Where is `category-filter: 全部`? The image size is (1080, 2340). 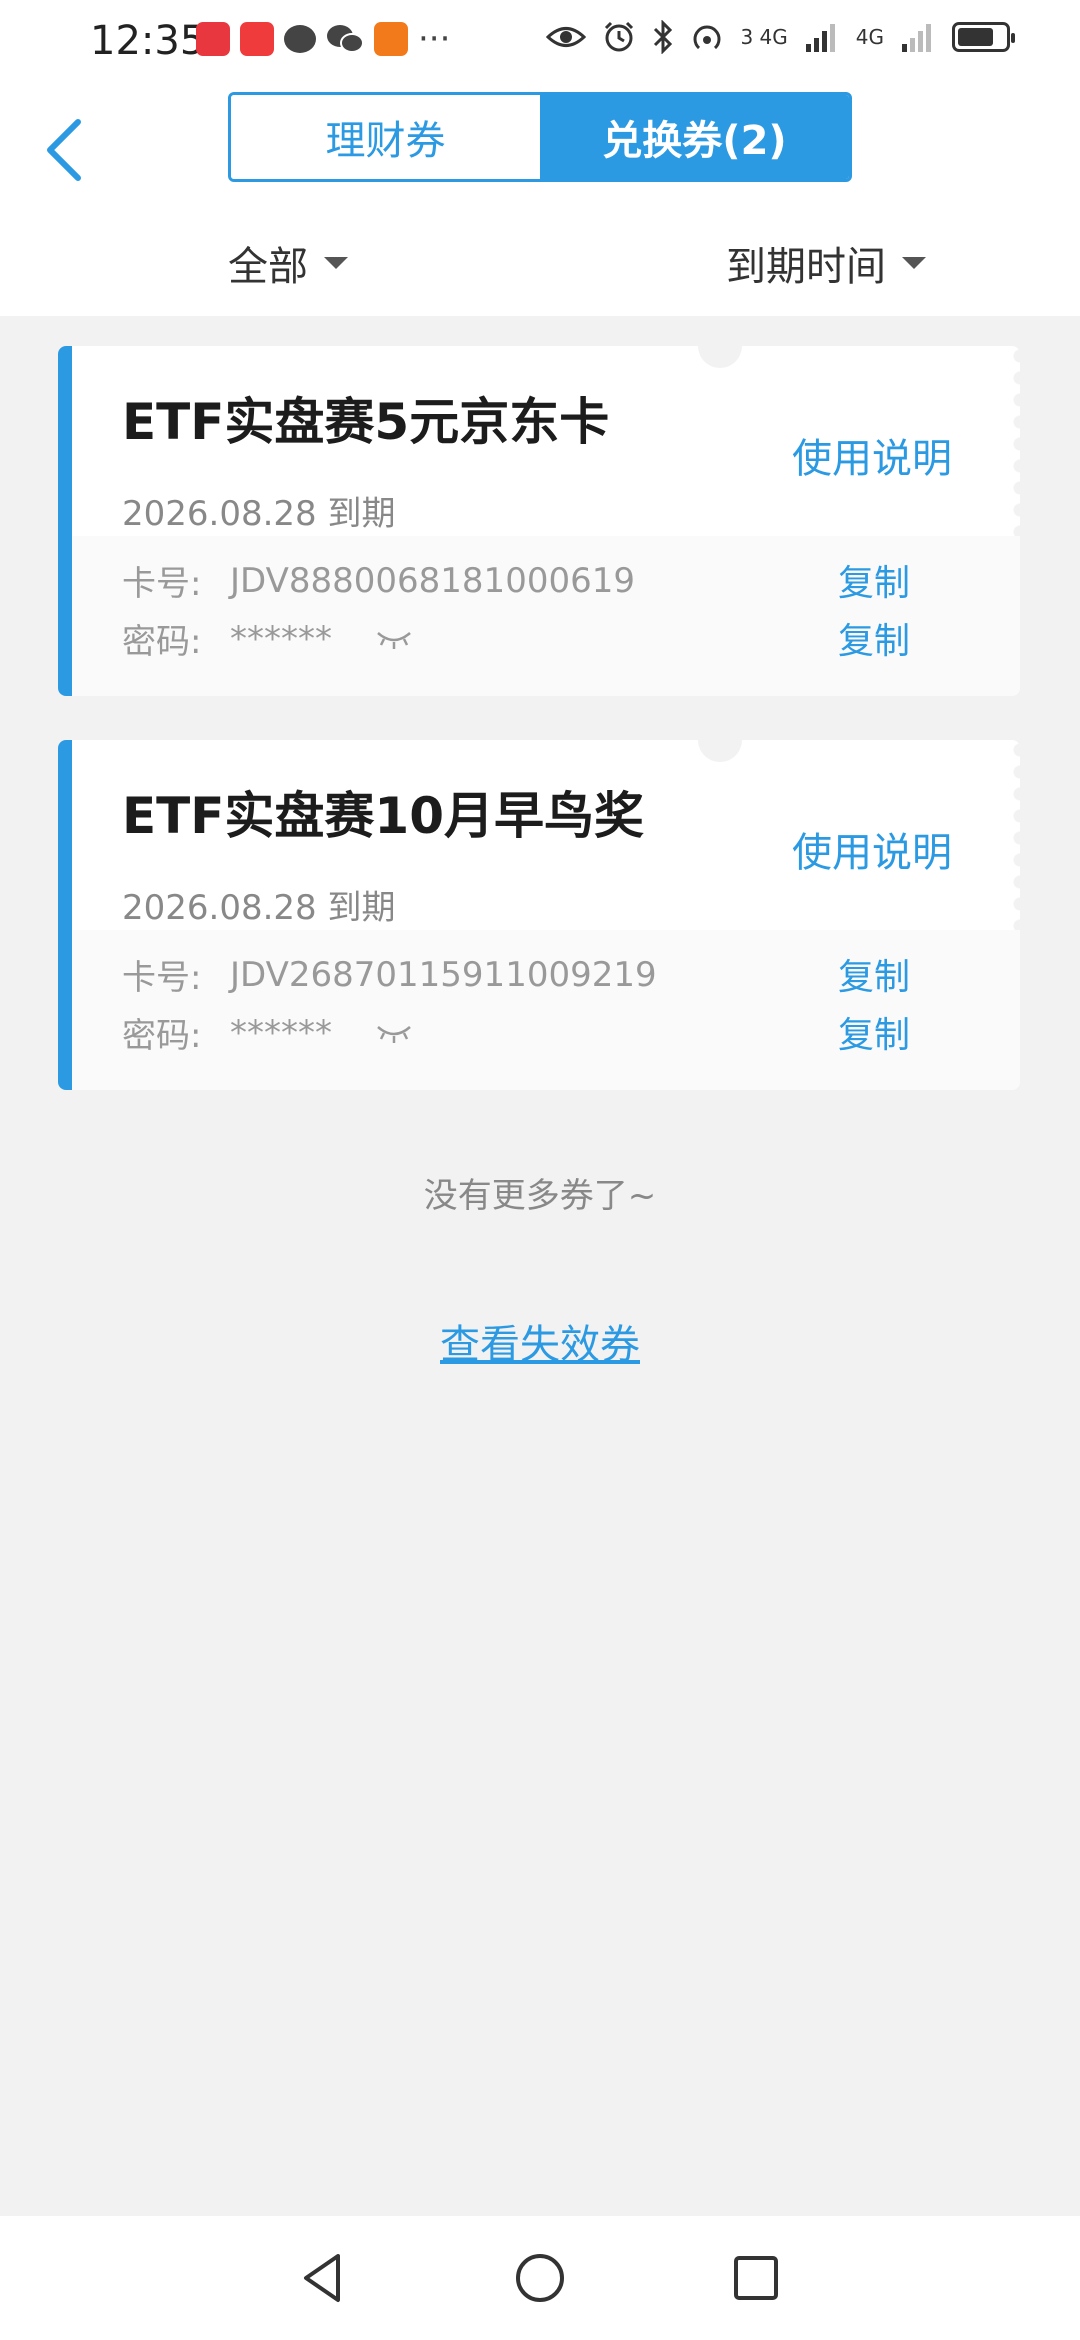 category-filter: 全部 is located at coordinates (288, 263).